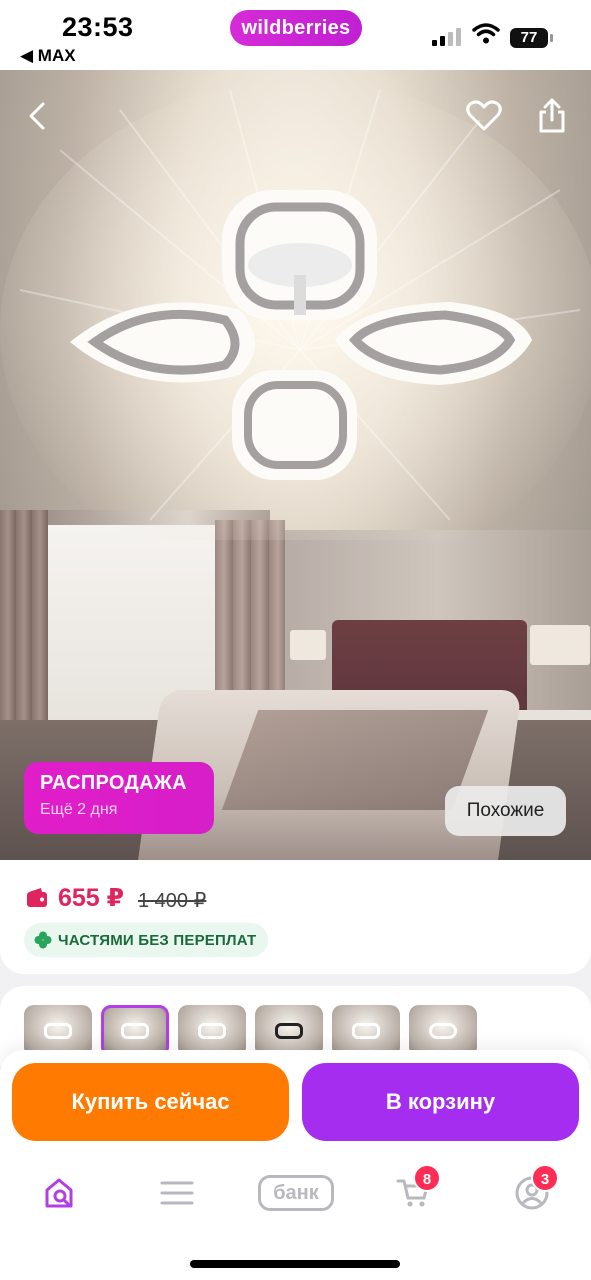 Image resolution: width=591 pixels, height=1280 pixels. I want to click on tab-bank: банк, so click(296, 1193).